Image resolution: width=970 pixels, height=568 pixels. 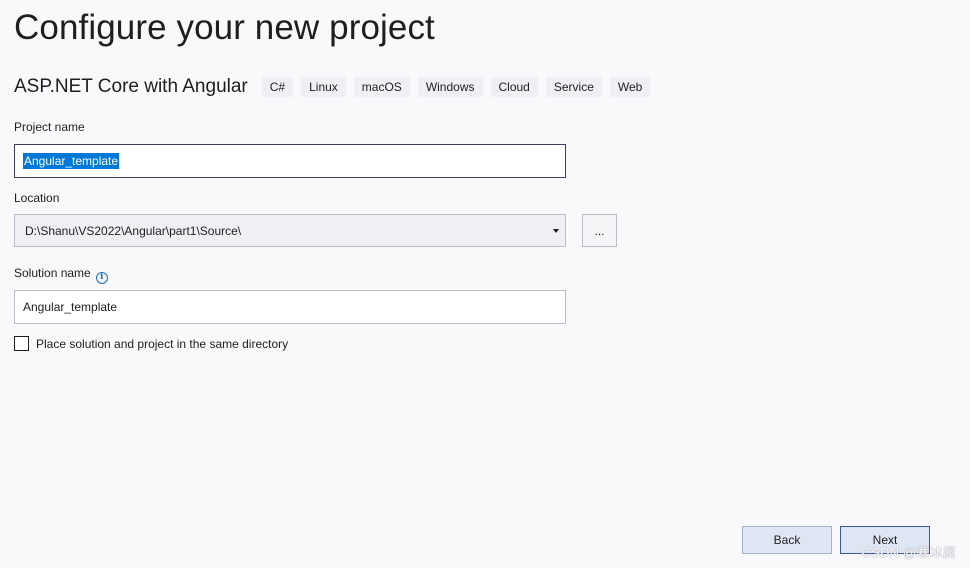 What do you see at coordinates (381, 87) in the screenshot?
I see `tag-macos: macOS` at bounding box center [381, 87].